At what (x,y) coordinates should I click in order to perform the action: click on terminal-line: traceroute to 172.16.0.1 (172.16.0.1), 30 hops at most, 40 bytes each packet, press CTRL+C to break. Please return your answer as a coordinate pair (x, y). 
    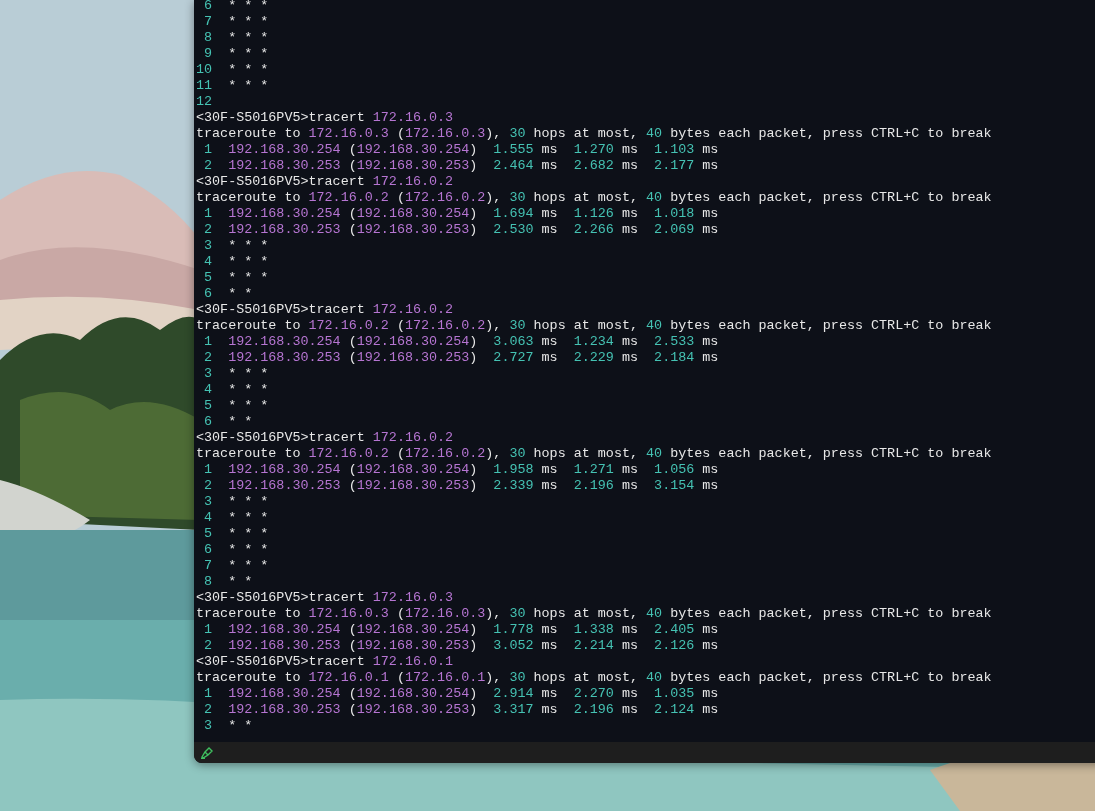
    Looking at the image, I should click on (594, 678).